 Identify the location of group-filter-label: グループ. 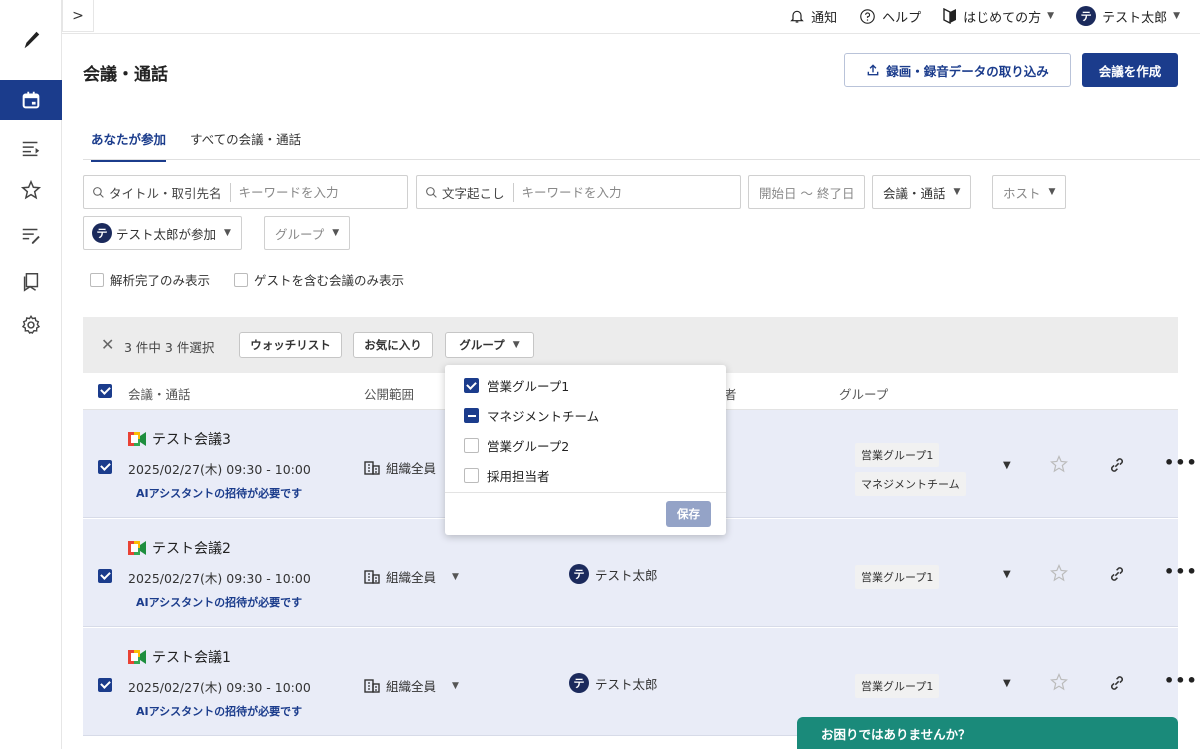
(300, 234).